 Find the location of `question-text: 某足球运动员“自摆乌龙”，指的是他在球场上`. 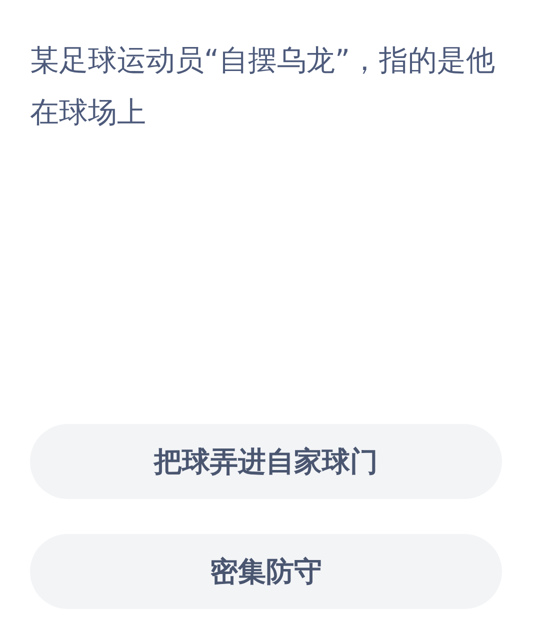

question-text: 某足球运动员“自摆乌龙”，指的是他在球场上 is located at coordinates (263, 86).